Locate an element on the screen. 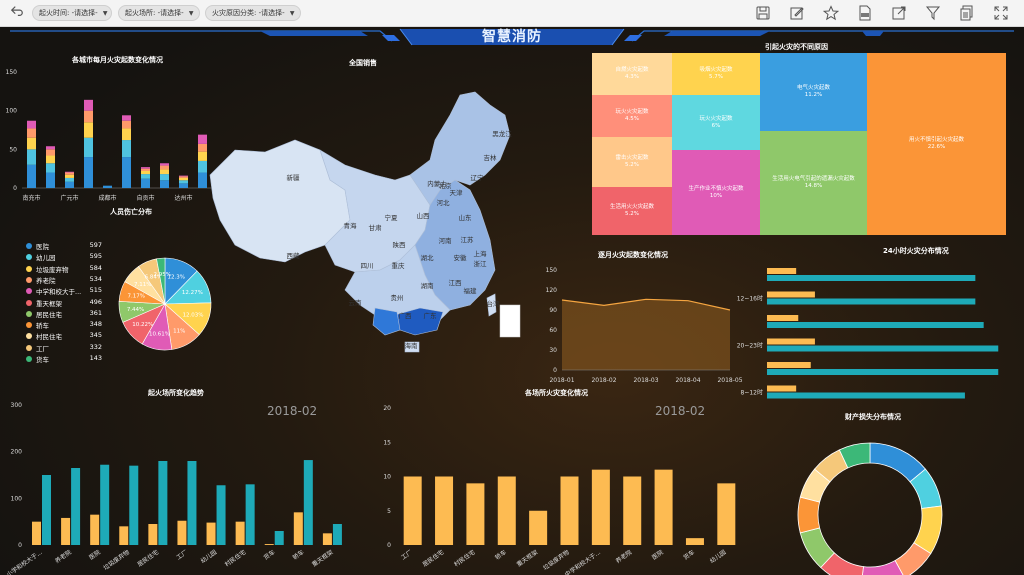 This screenshot has height=575, width=1024. map-region-label: 宁夏 is located at coordinates (392, 217).